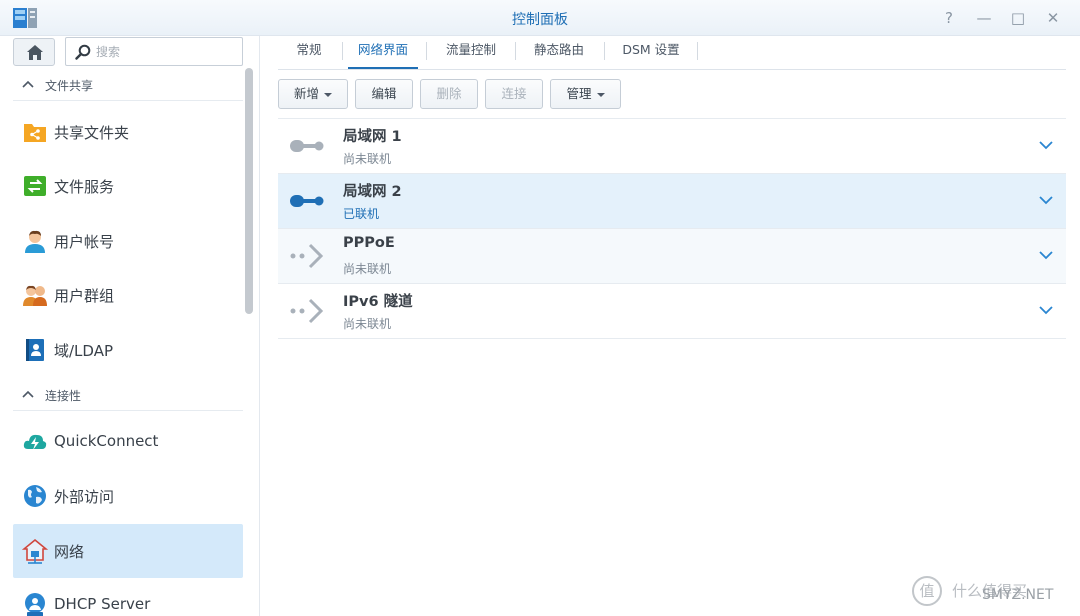  Describe the element at coordinates (307, 201) in the screenshot. I see `lan-connected-icon` at that location.